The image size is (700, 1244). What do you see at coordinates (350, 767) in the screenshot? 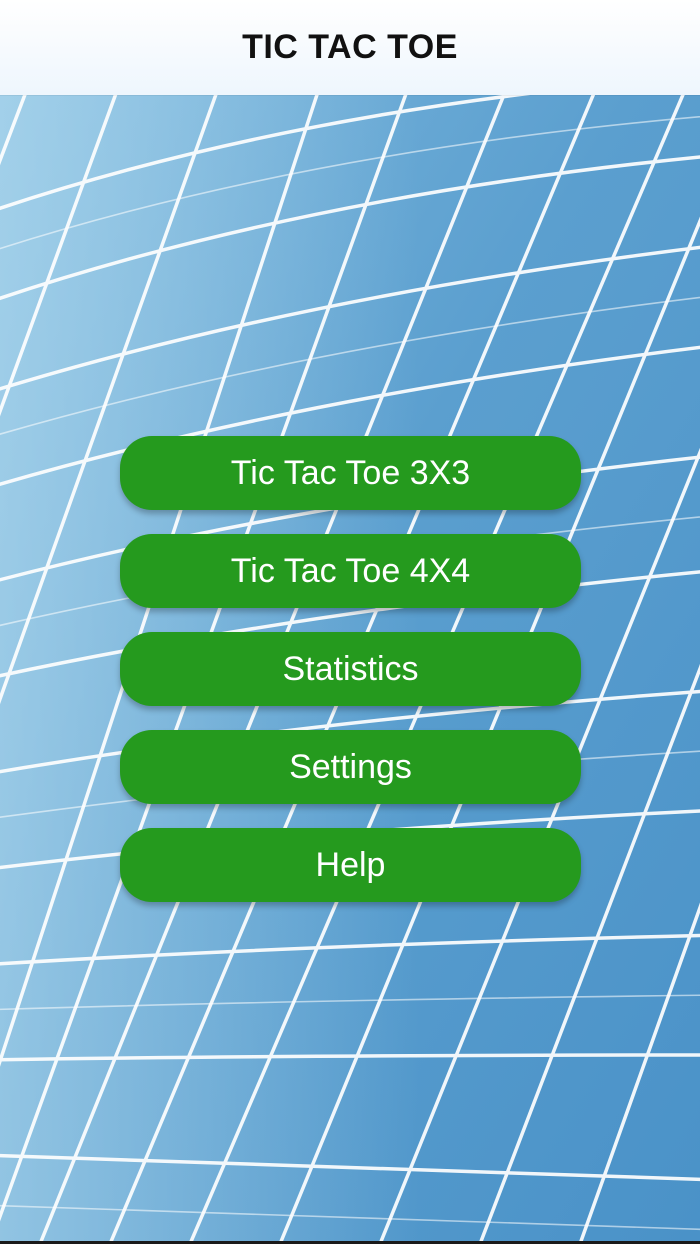
I see `settings-button: Settings` at bounding box center [350, 767].